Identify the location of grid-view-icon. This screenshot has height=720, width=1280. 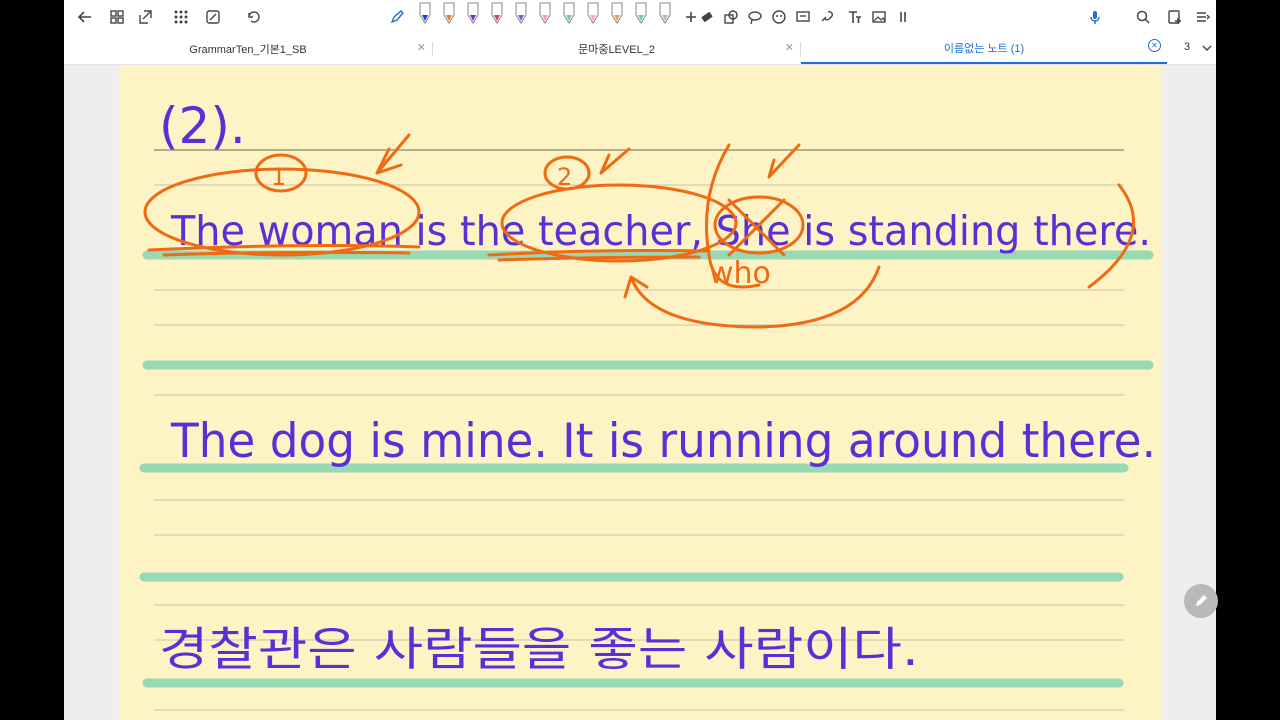
(117, 17).